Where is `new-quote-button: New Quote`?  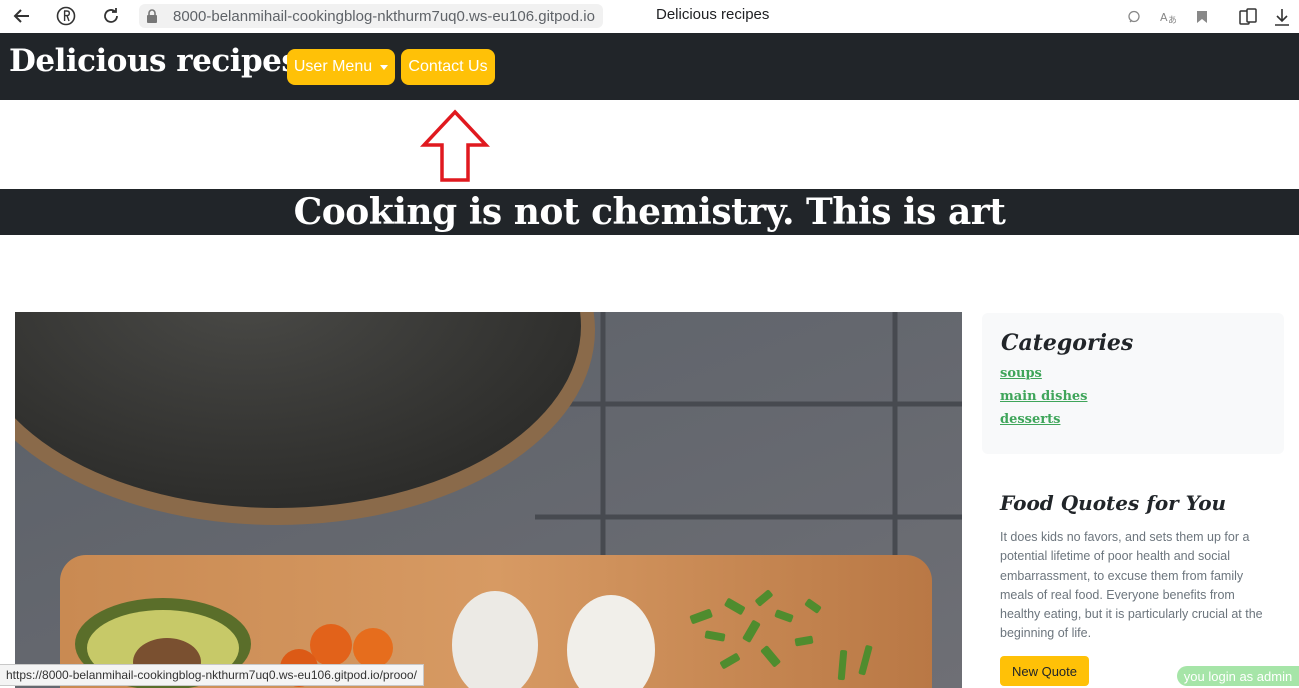
new-quote-button: New Quote is located at coordinates (1044, 671).